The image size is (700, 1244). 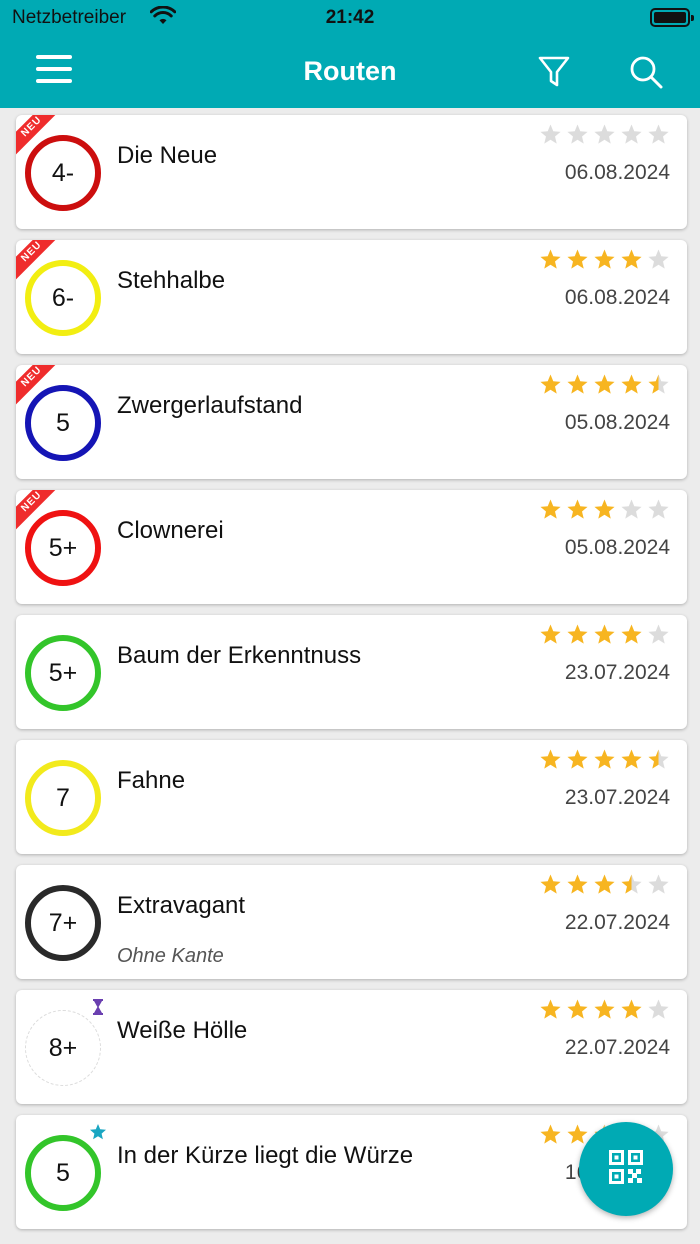 What do you see at coordinates (646, 72) in the screenshot?
I see `search-icon` at bounding box center [646, 72].